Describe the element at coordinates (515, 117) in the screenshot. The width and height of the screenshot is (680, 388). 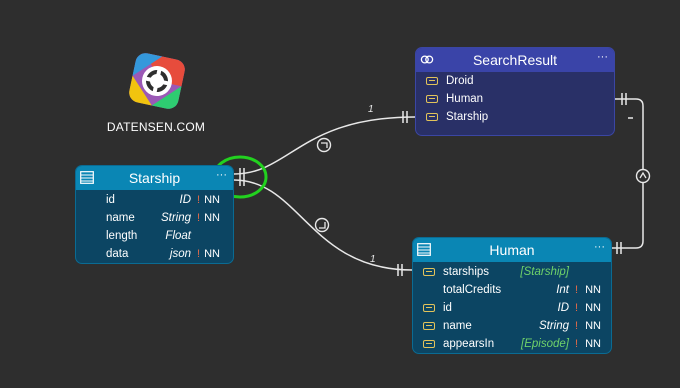
I see `member-row: Starship` at that location.